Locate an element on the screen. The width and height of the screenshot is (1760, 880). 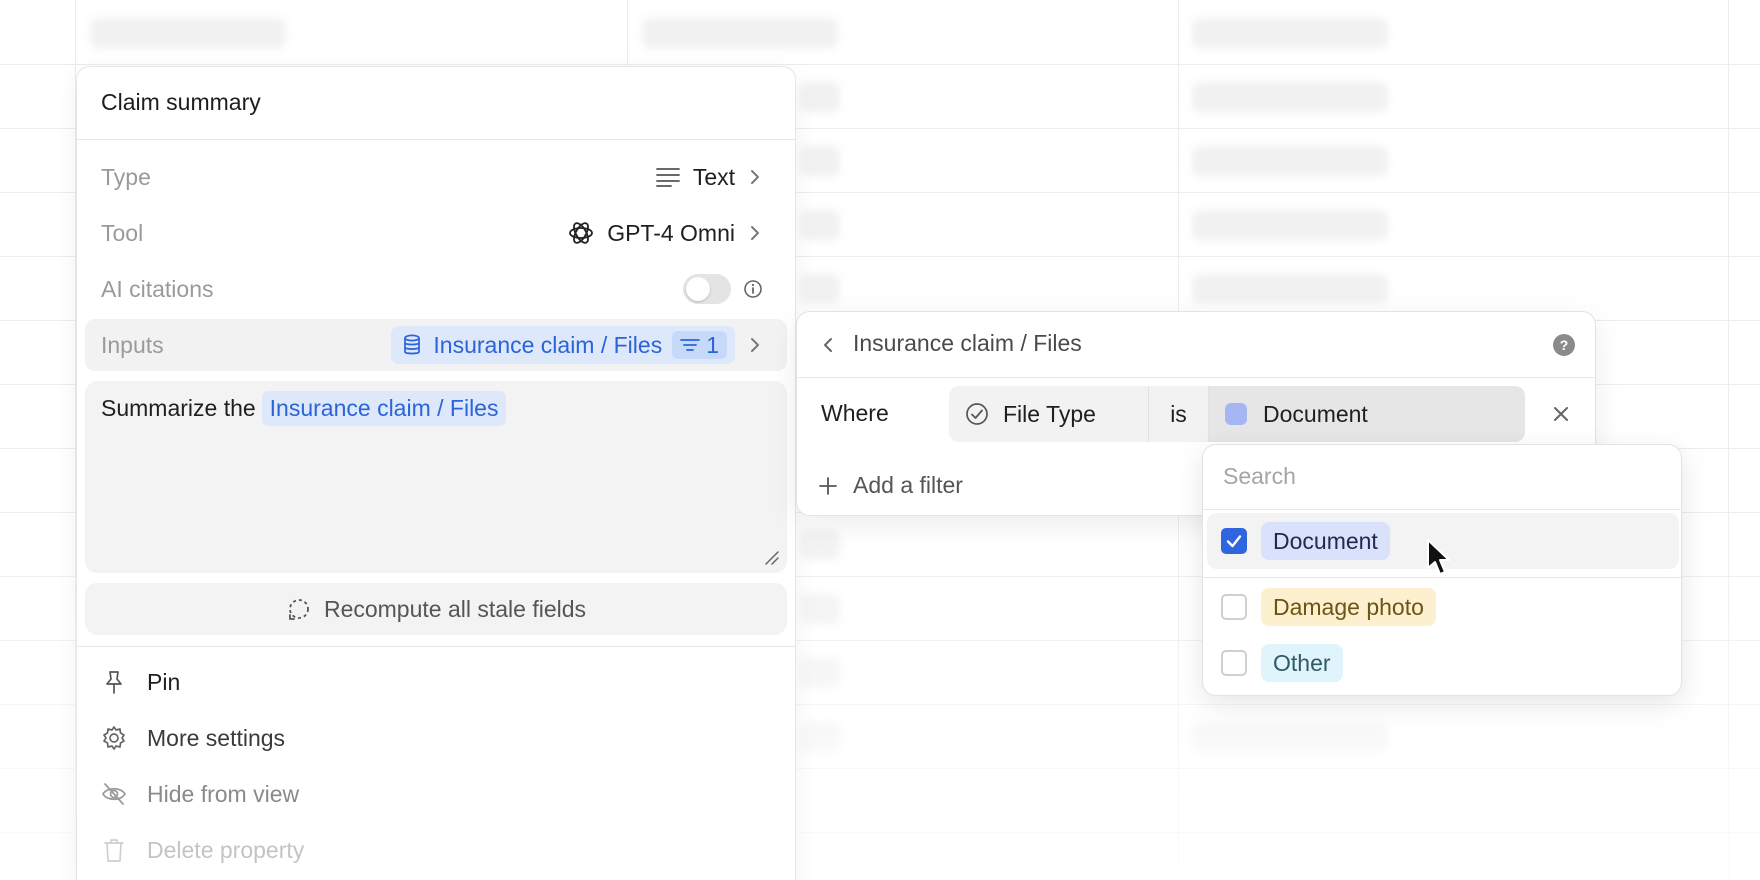
inputs-row: Inputs Insurance claim / Files 1 is located at coordinates (436, 345).